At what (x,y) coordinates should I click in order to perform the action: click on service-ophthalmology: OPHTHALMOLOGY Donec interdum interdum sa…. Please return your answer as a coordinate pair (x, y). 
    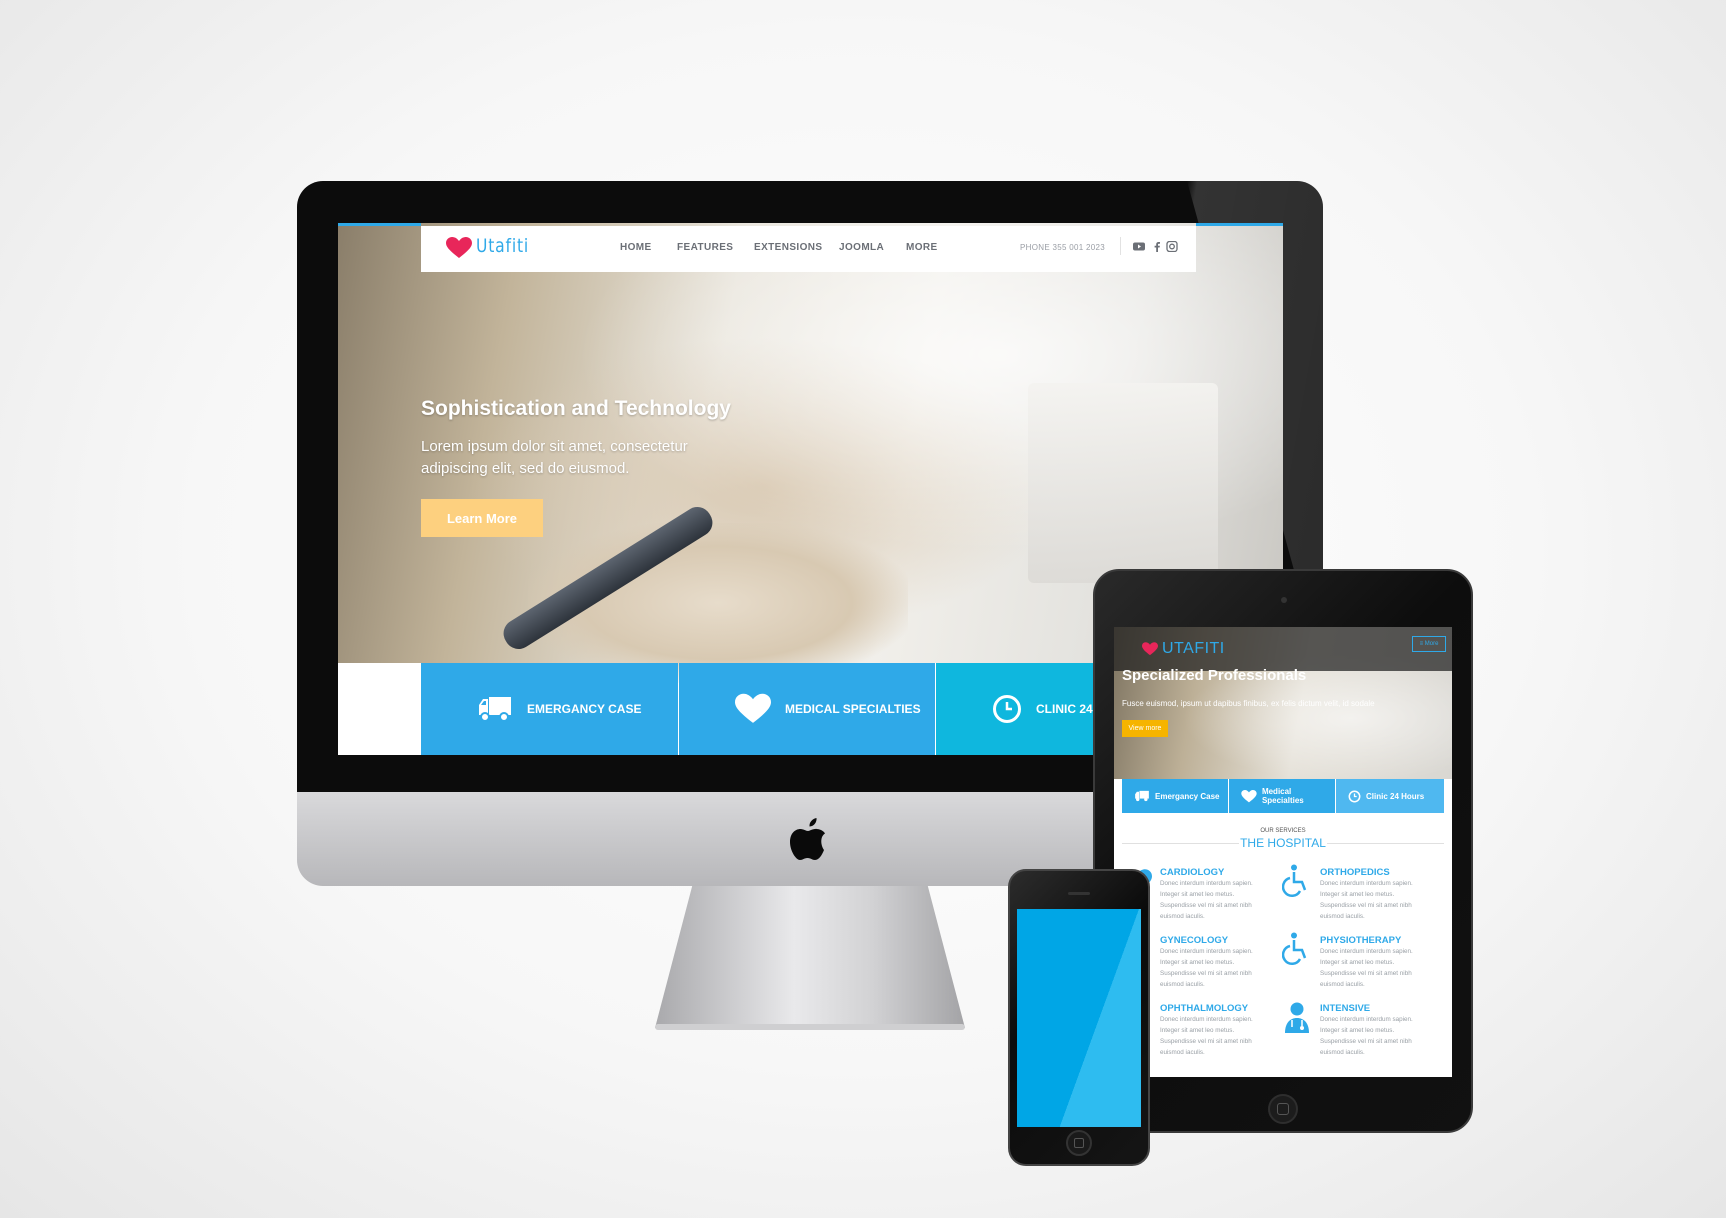
    Looking at the image, I should click on (1215, 1030).